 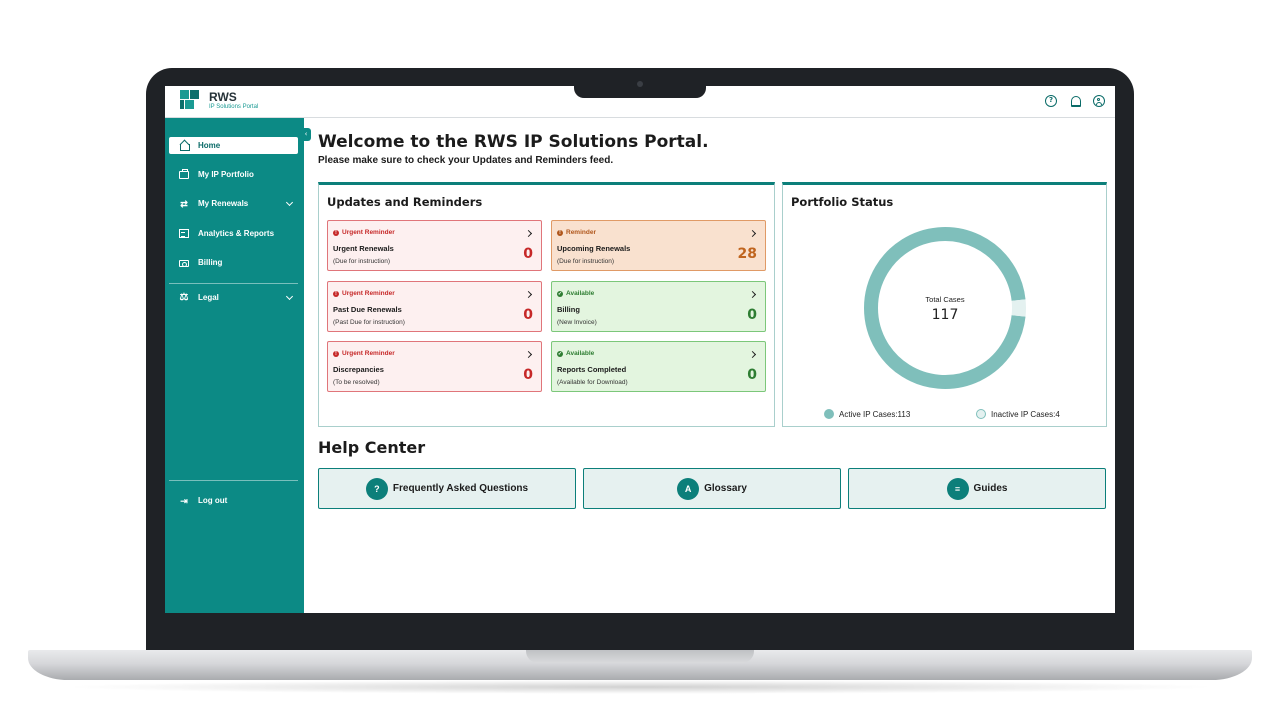 What do you see at coordinates (233, 500) in the screenshot?
I see `logout-button: ⇥ Log out` at bounding box center [233, 500].